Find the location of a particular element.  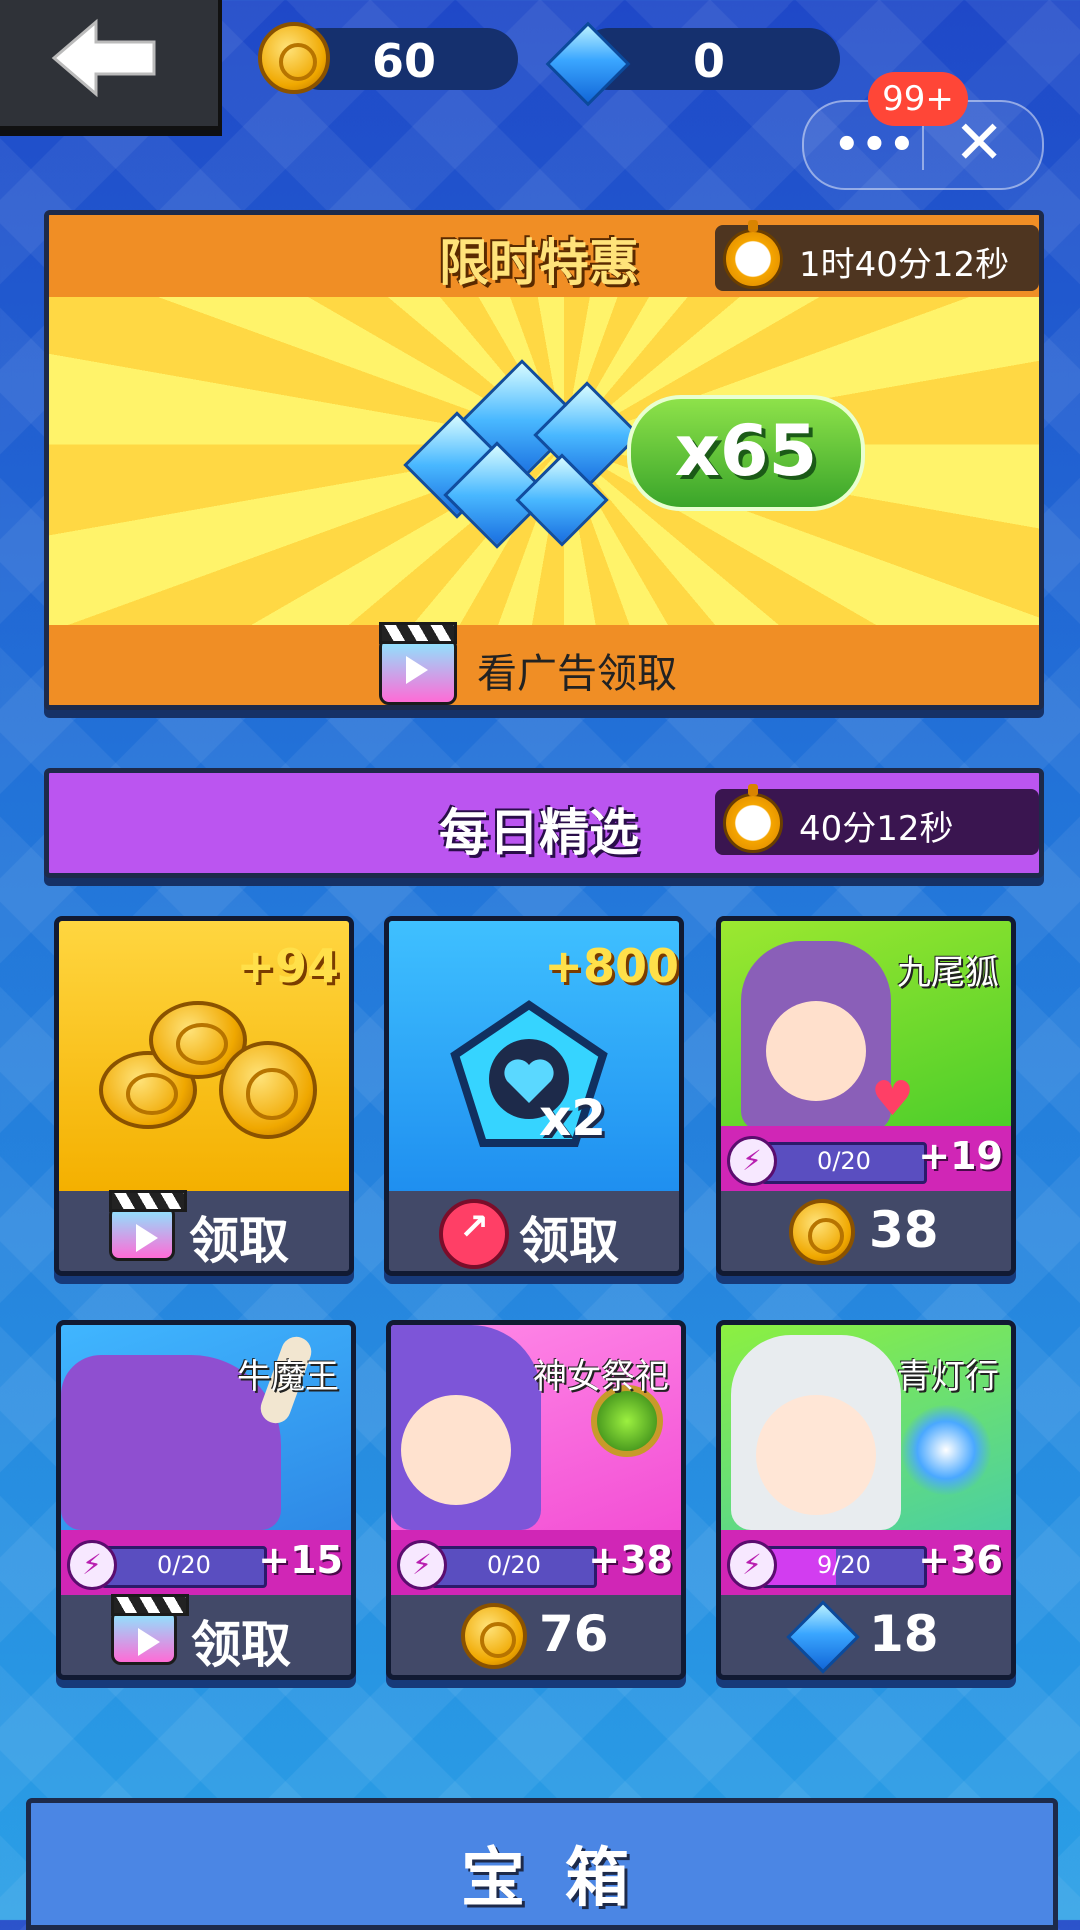

share-icon is located at coordinates (474, 1234).